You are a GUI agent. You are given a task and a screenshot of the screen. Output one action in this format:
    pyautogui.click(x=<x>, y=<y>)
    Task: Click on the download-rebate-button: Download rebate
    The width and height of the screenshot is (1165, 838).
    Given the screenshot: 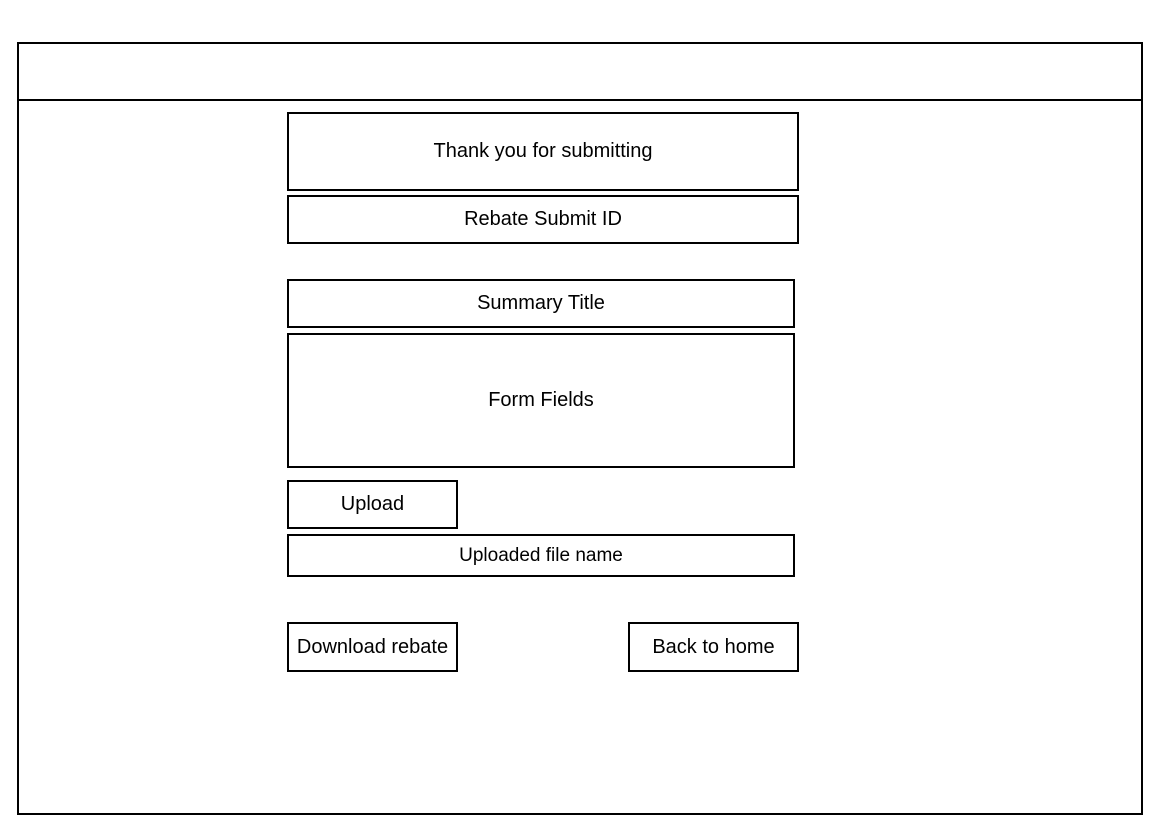 What is the action you would take?
    pyautogui.click(x=372, y=647)
    